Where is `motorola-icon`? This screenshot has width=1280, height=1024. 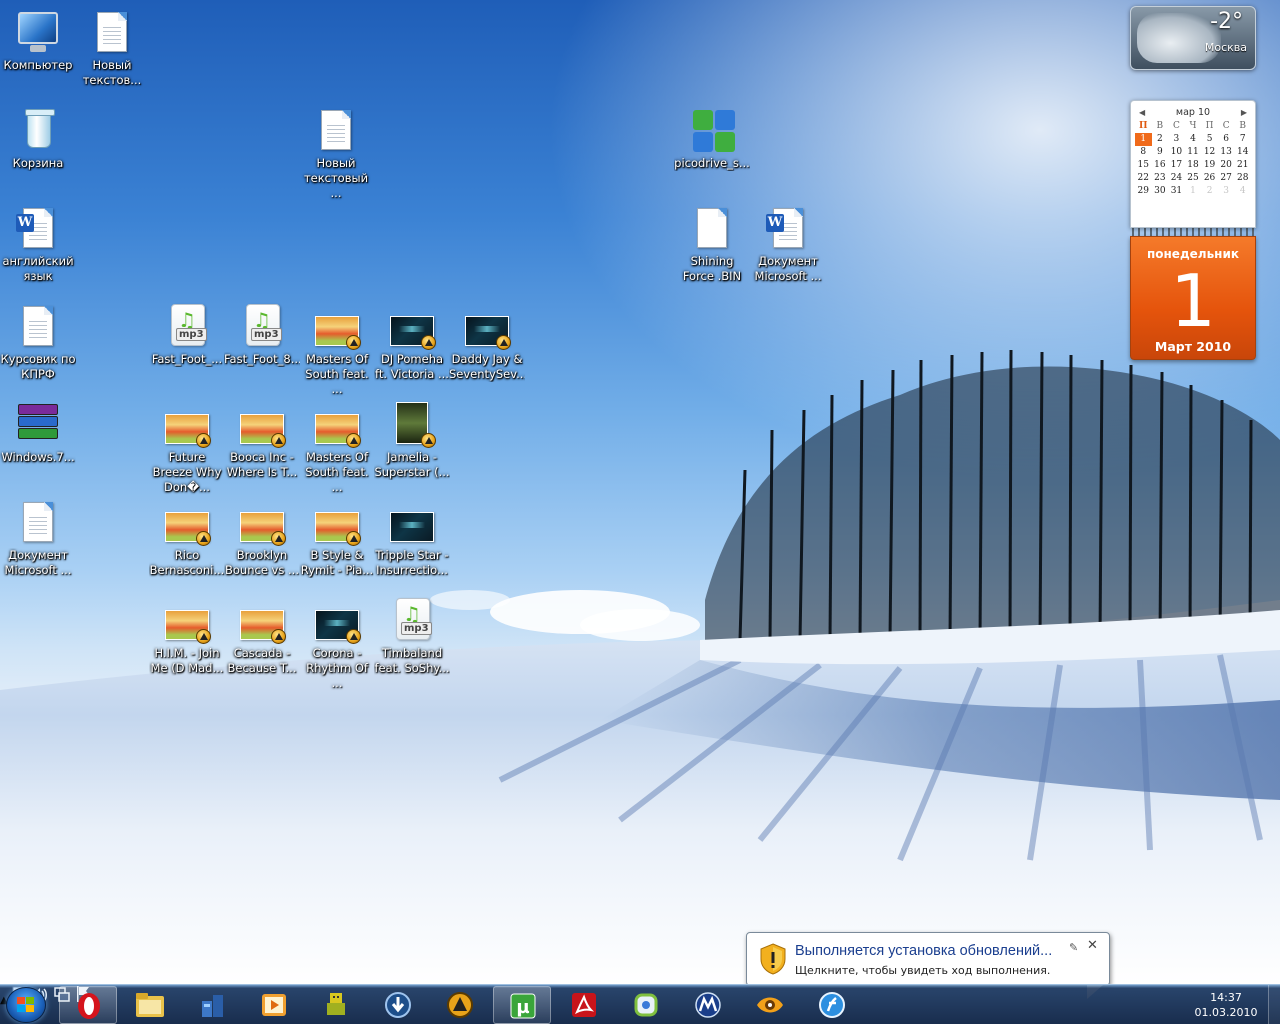 motorola-icon is located at coordinates (708, 1005).